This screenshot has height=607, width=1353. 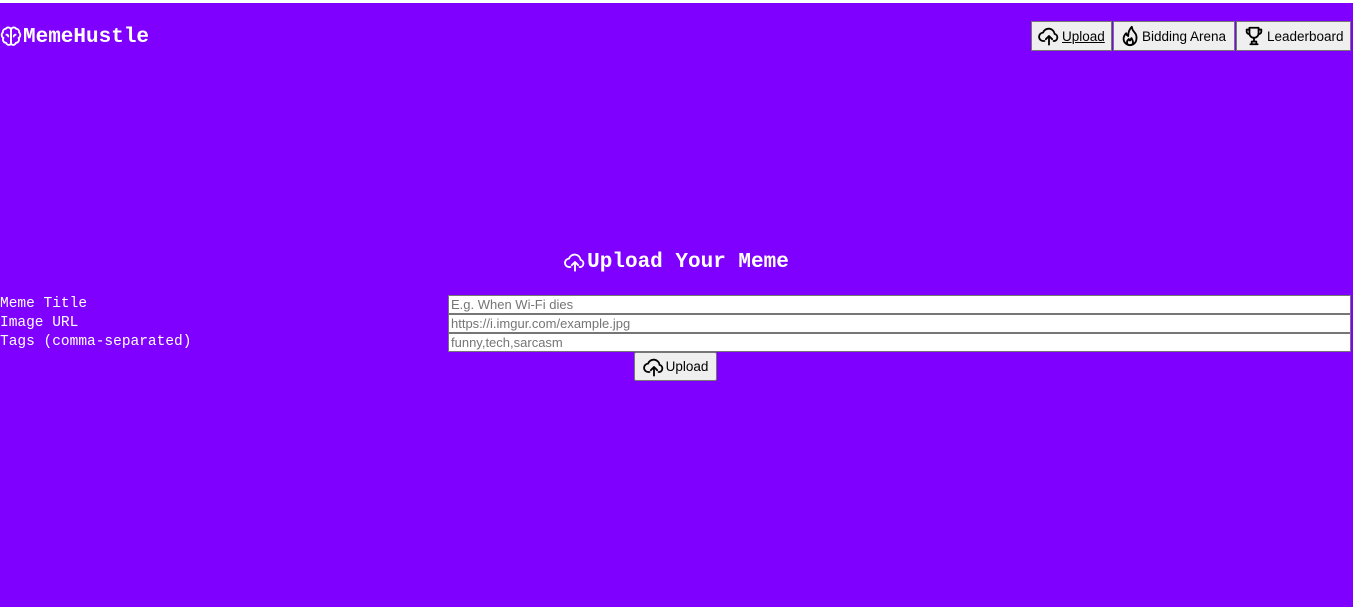 What do you see at coordinates (1083, 36) in the screenshot?
I see `nav-upload-label: Upload` at bounding box center [1083, 36].